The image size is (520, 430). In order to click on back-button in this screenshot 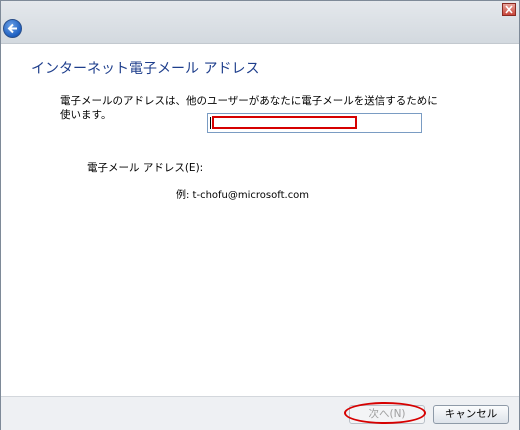, I will do `click(12, 28)`.